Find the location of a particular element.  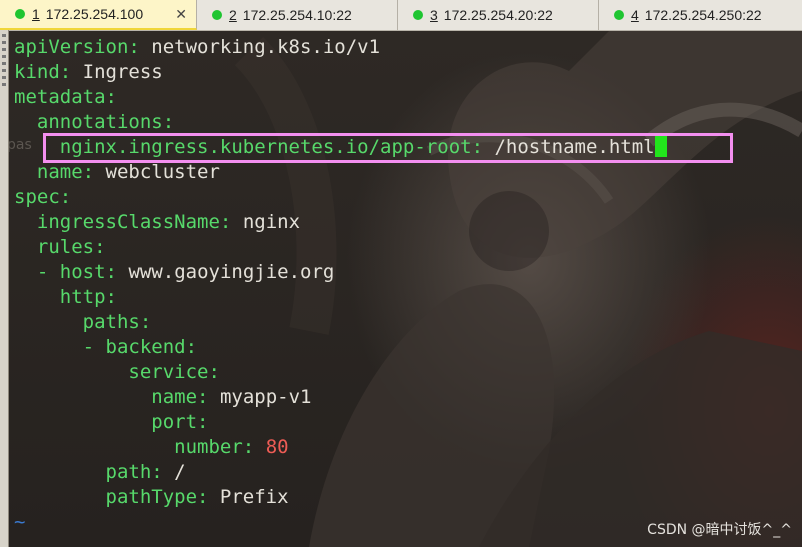

tab-label: 172.25.254.20:22 is located at coordinates (498, 15).